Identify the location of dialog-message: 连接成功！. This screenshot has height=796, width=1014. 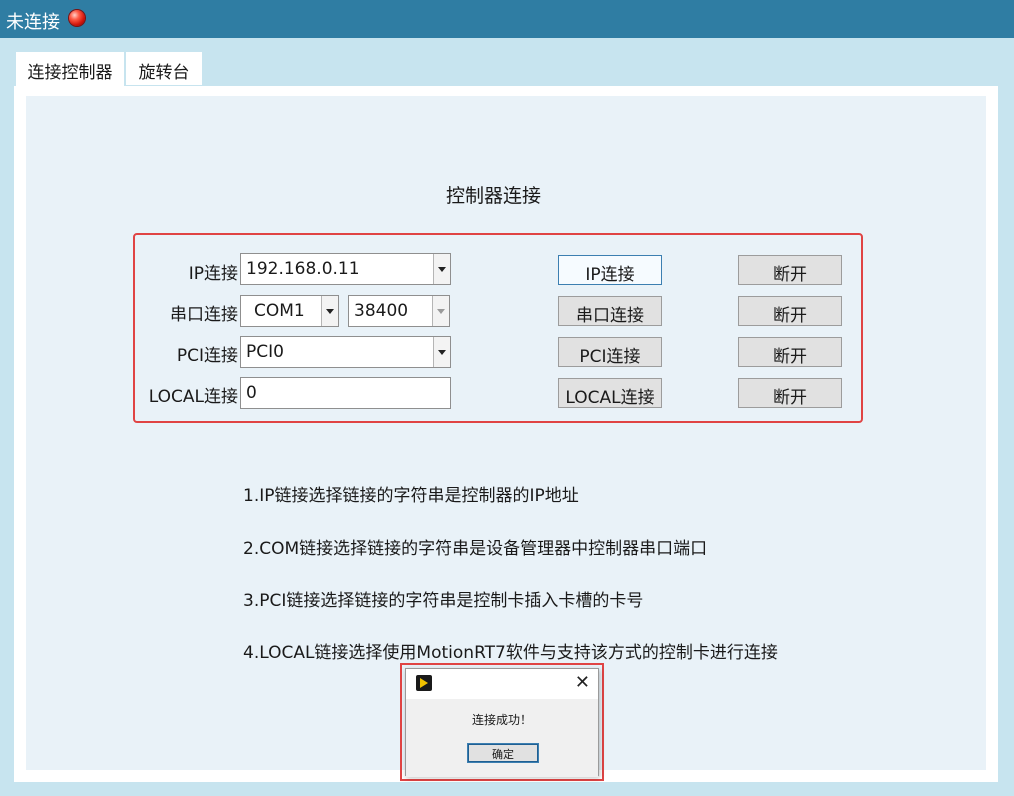
(501, 720).